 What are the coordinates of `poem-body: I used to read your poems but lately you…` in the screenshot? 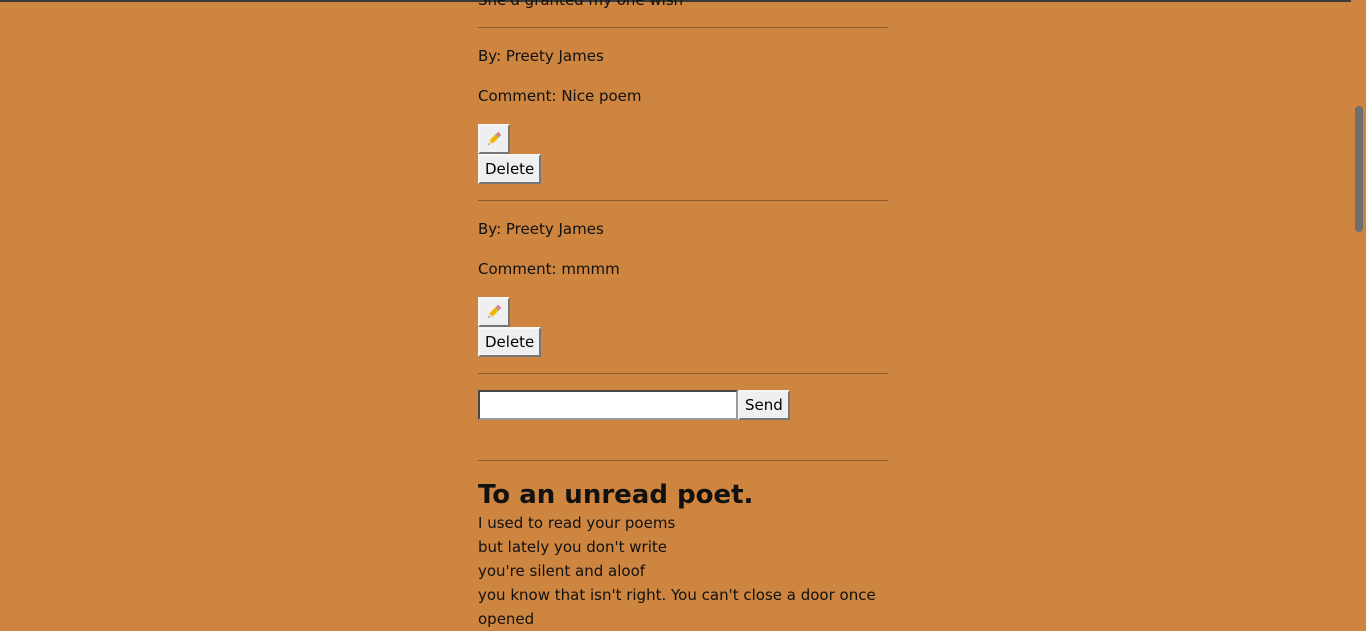 It's located at (683, 571).